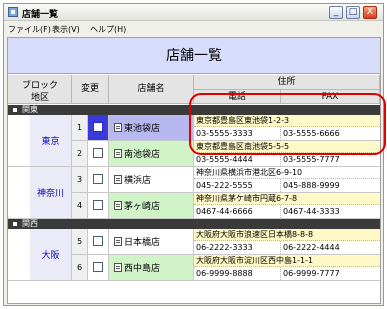  Describe the element at coordinates (80, 267) in the screenshot. I see `row-number: 6` at that location.